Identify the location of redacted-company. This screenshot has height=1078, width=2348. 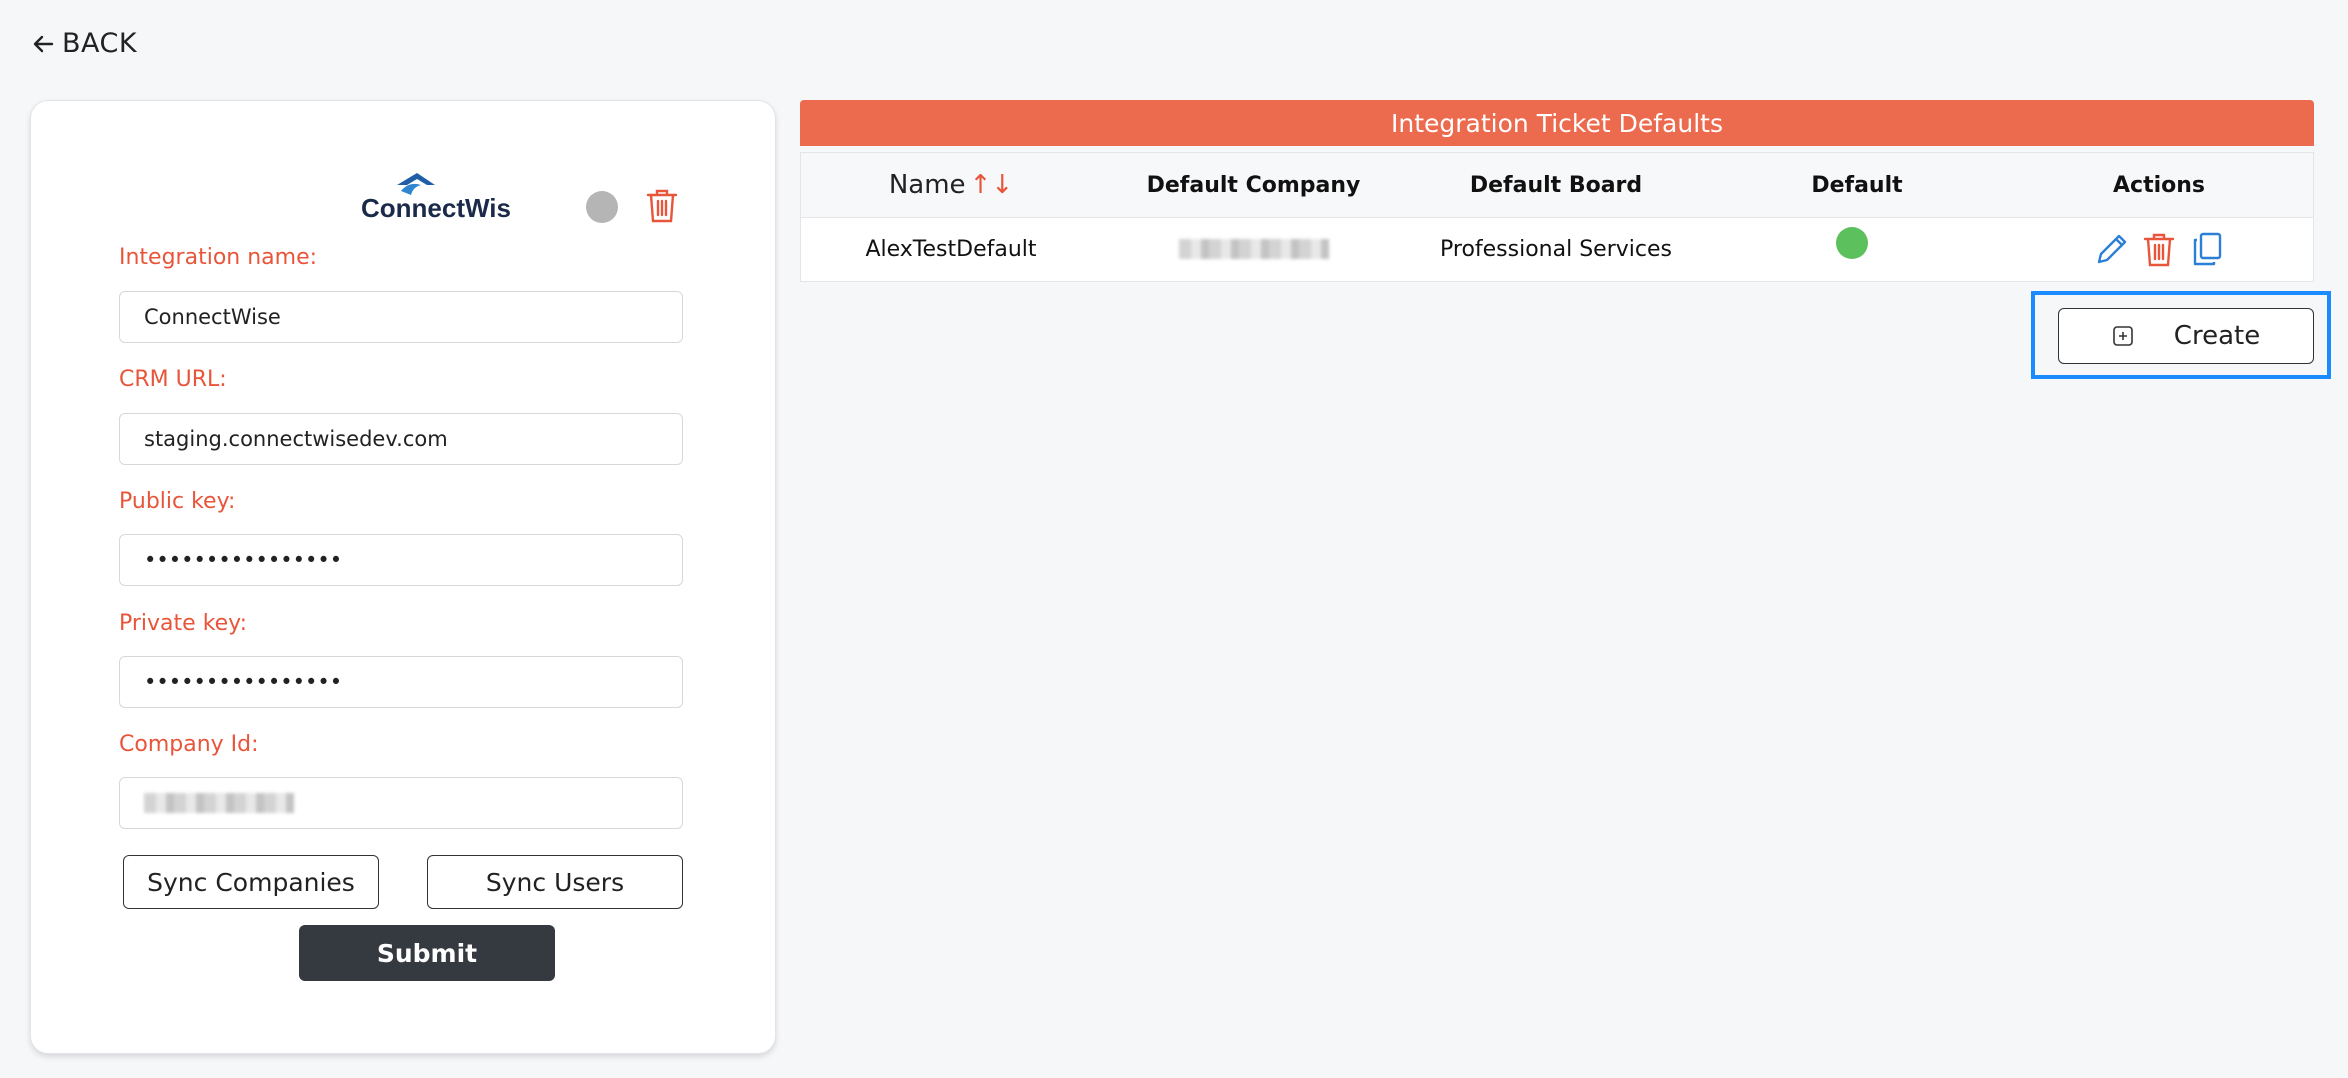
(1253, 249).